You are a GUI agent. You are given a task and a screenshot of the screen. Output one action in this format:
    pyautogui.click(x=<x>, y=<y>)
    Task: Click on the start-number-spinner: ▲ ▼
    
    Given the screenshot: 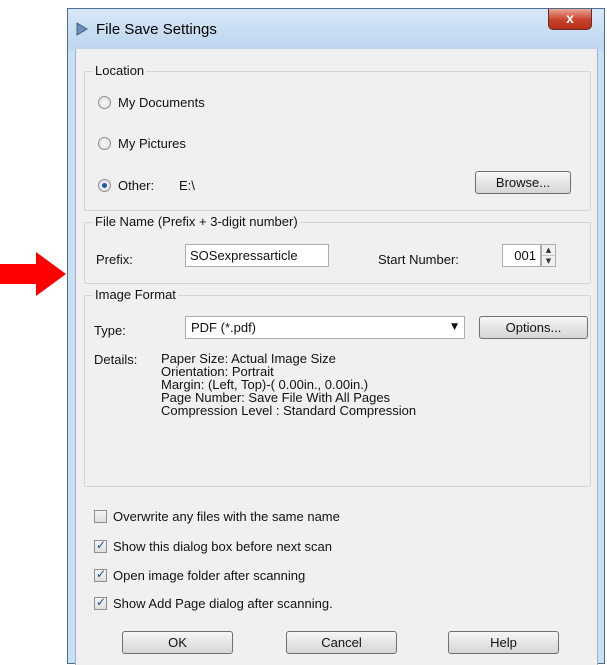 What is the action you would take?
    pyautogui.click(x=548, y=255)
    